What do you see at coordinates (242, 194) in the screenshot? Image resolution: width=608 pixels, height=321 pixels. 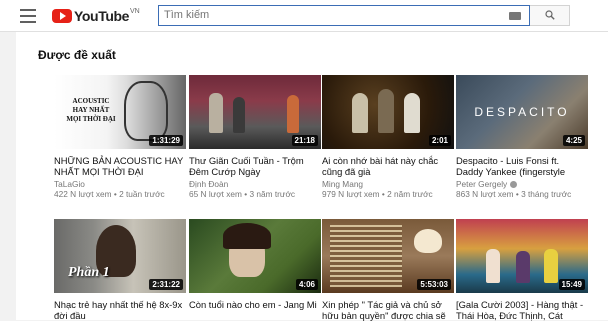 I see `video-meta: 65 N lượt xem • 3 năm trước` at bounding box center [242, 194].